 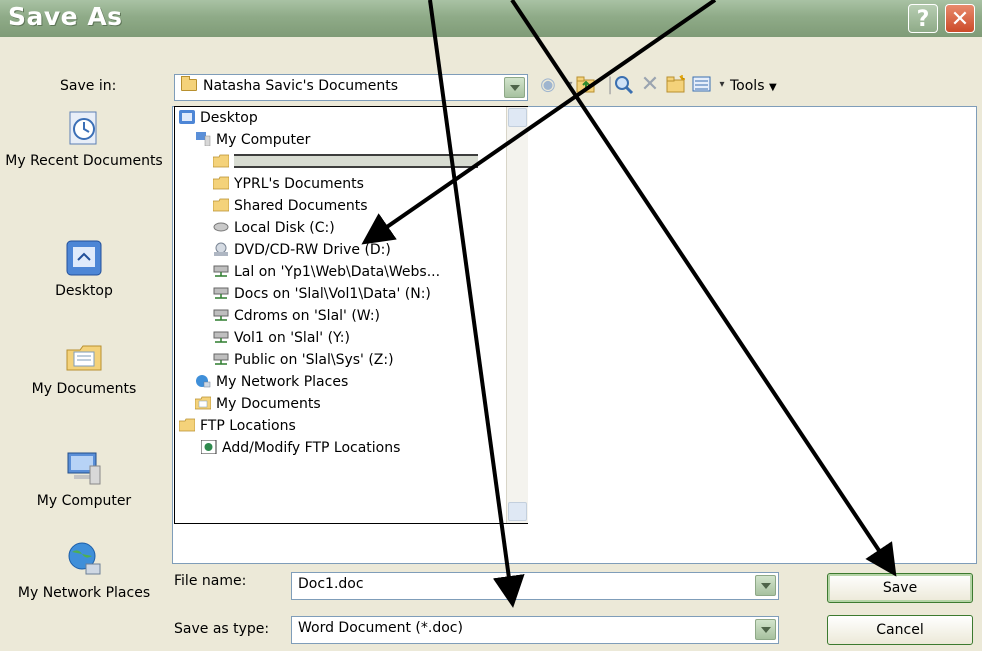 What do you see at coordinates (221, 248) in the screenshot?
I see `optical-drive-icon` at bounding box center [221, 248].